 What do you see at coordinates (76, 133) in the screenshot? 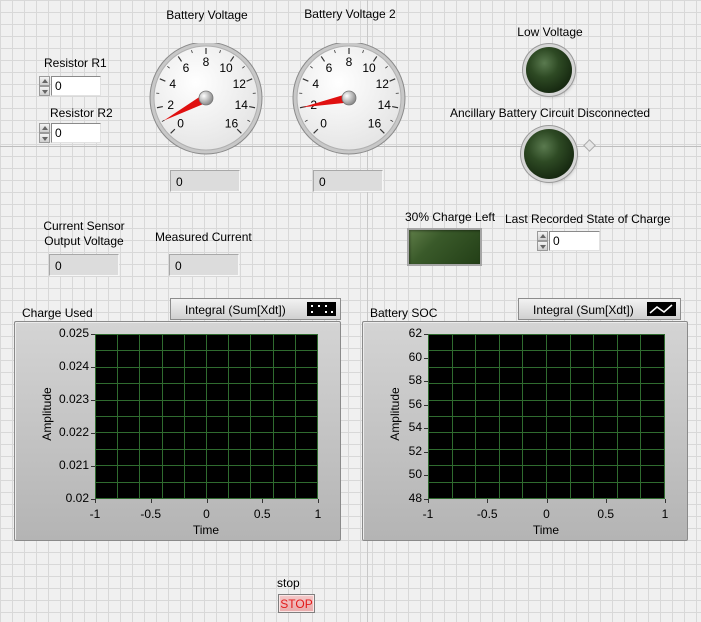
I see `resistor-r2-input: 0` at bounding box center [76, 133].